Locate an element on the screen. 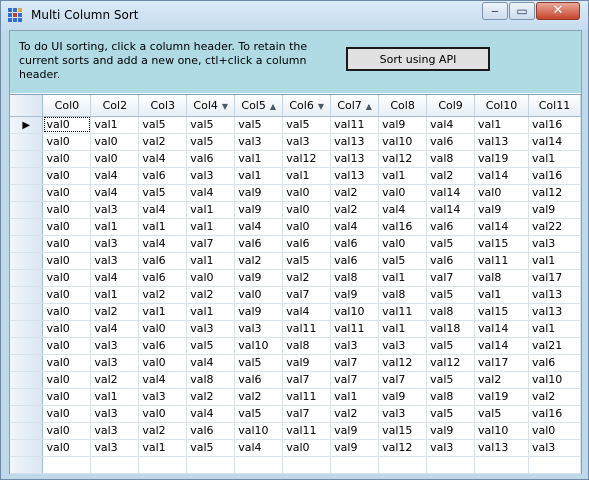 This screenshot has height=480, width=589. close-button: ✕ is located at coordinates (558, 11).